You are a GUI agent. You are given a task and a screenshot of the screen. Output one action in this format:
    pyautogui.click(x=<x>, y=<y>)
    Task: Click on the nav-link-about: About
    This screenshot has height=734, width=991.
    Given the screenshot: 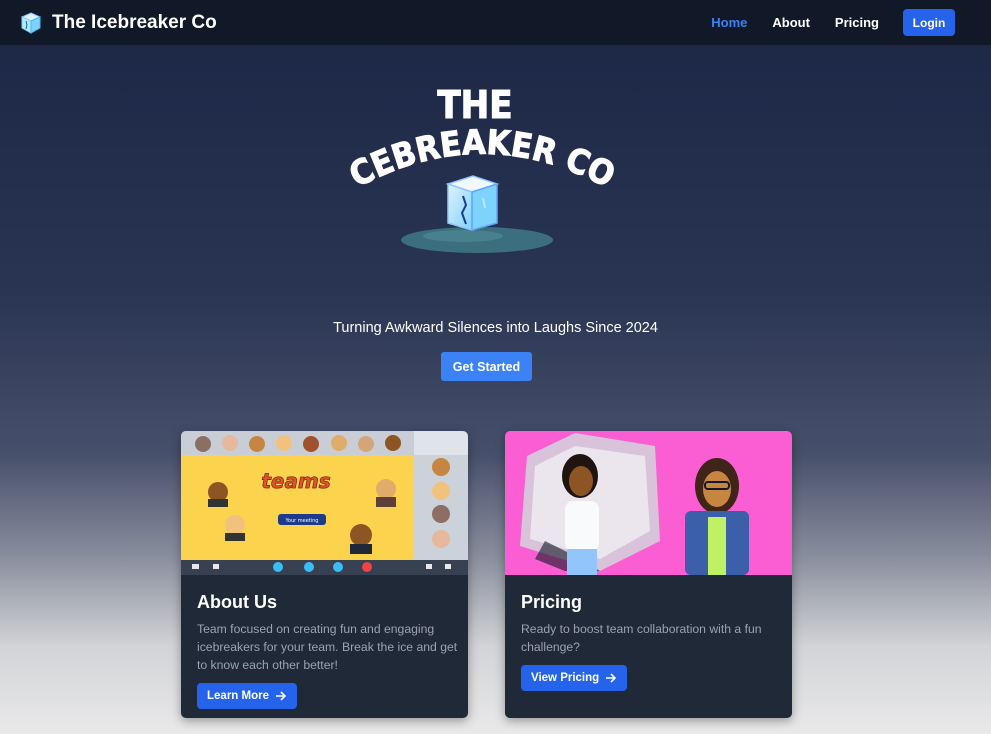 What is the action you would take?
    pyautogui.click(x=791, y=22)
    